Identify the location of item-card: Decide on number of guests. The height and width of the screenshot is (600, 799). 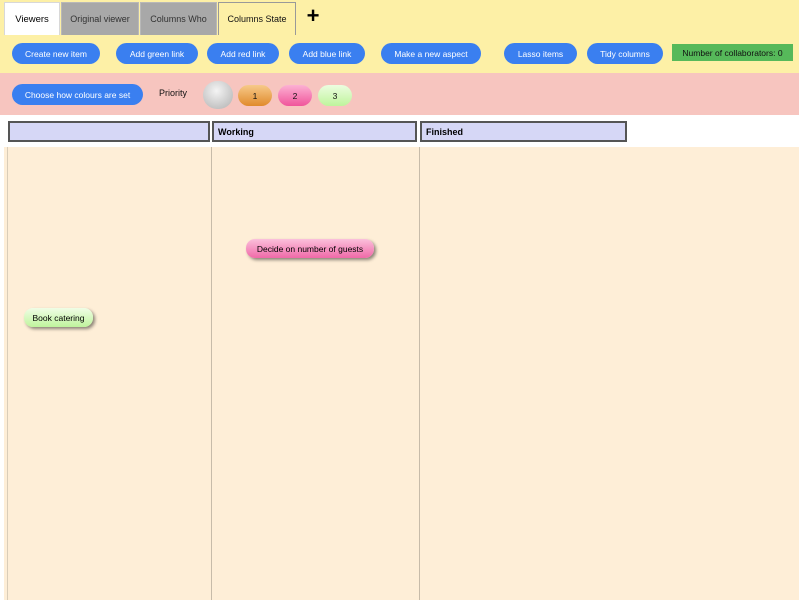
(310, 248).